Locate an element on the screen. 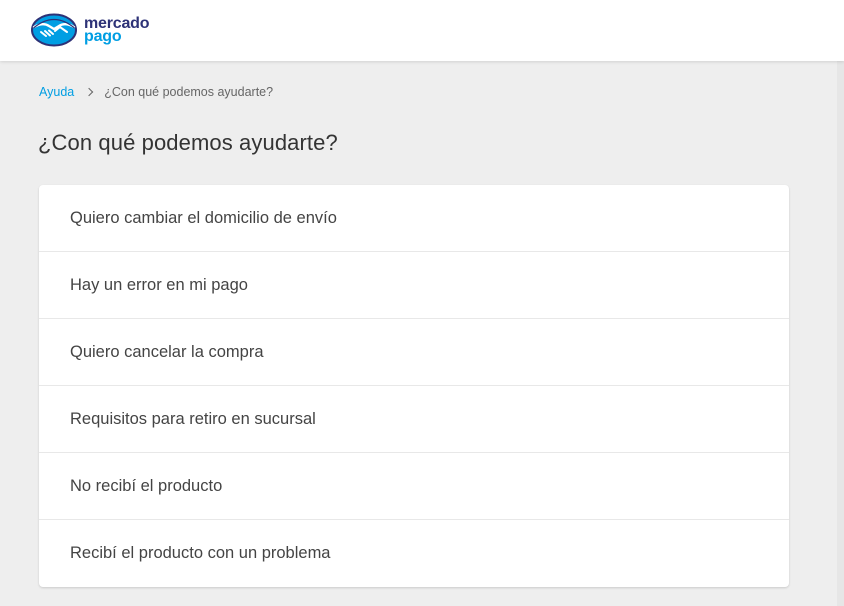 This screenshot has width=844, height=606. page-title: ¿Con qué podemos ayudarte? is located at coordinates (188, 142).